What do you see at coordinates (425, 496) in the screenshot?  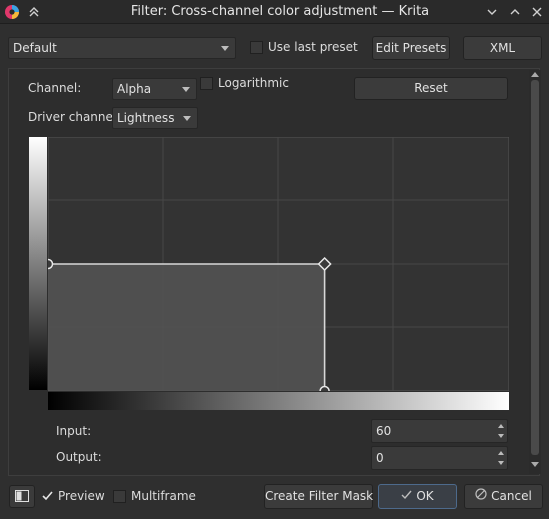 I see `ok-label: OK` at bounding box center [425, 496].